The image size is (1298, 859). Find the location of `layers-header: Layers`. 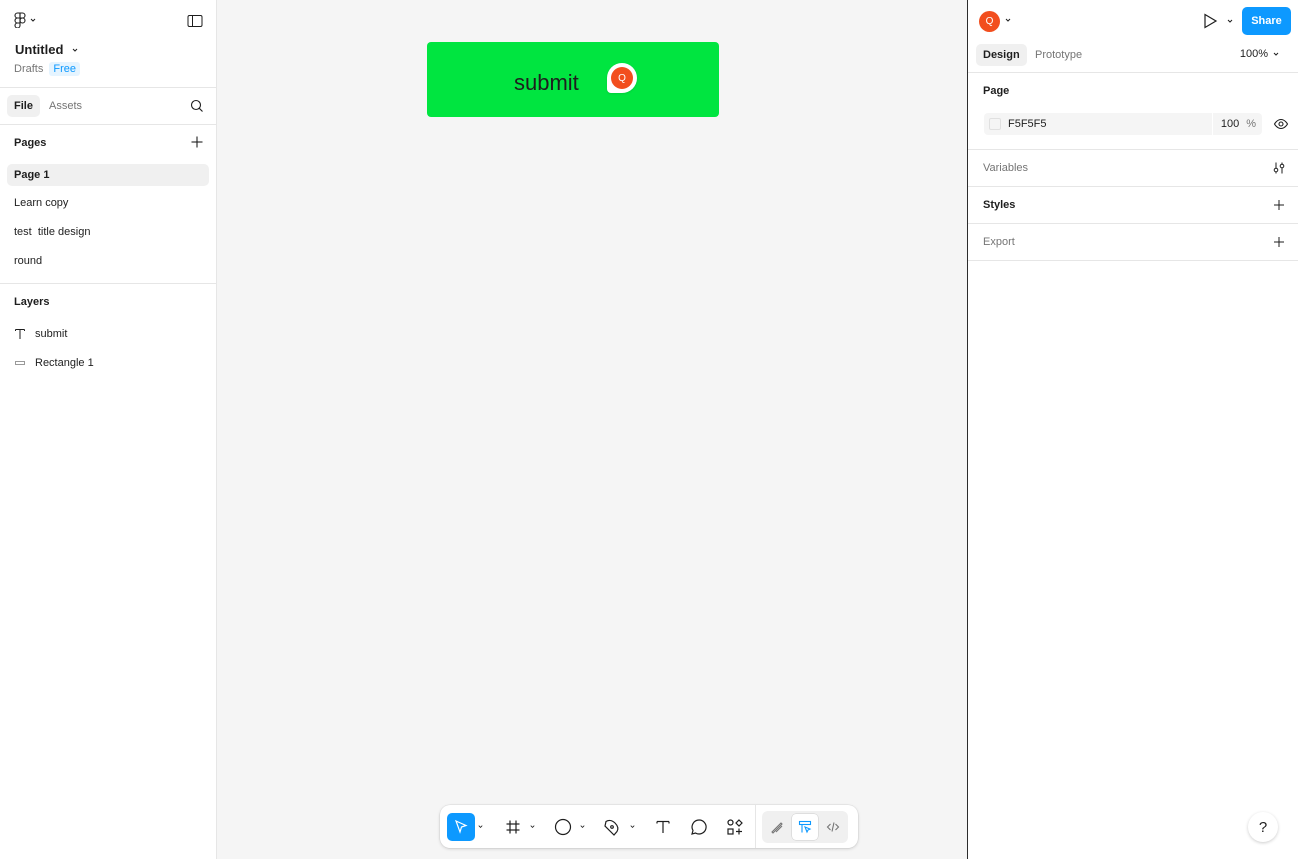

layers-header: Layers is located at coordinates (32, 302).